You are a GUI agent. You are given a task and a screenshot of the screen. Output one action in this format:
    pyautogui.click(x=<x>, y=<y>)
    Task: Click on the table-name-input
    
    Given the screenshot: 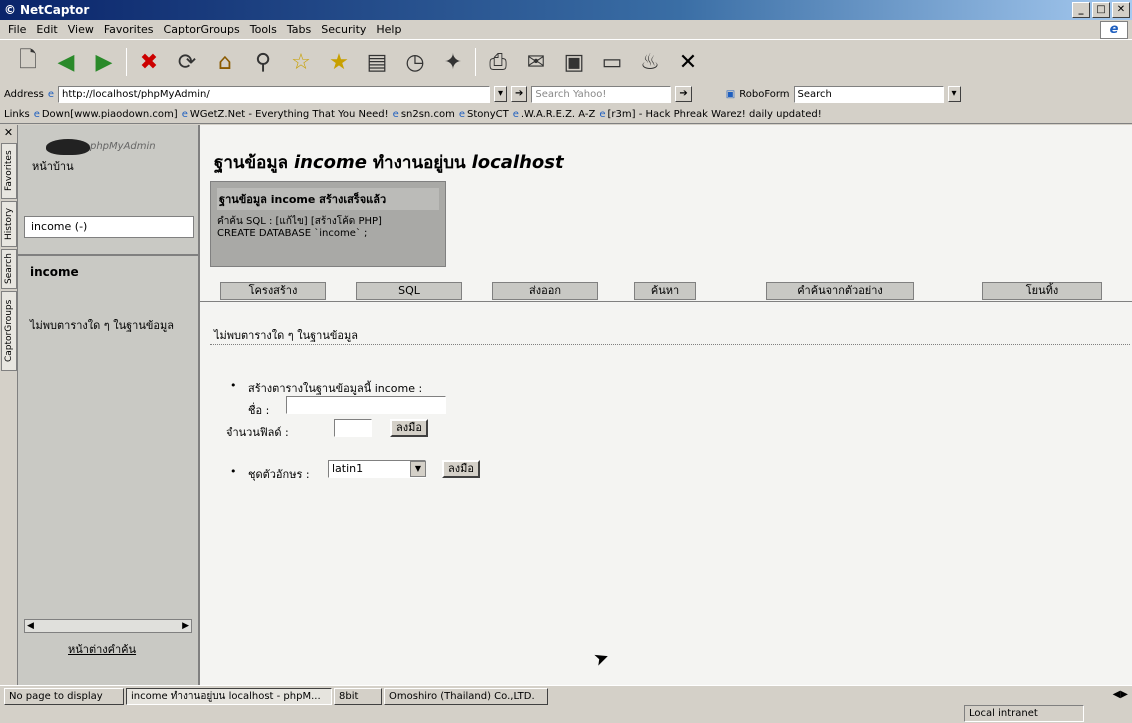 What is the action you would take?
    pyautogui.click(x=366, y=405)
    